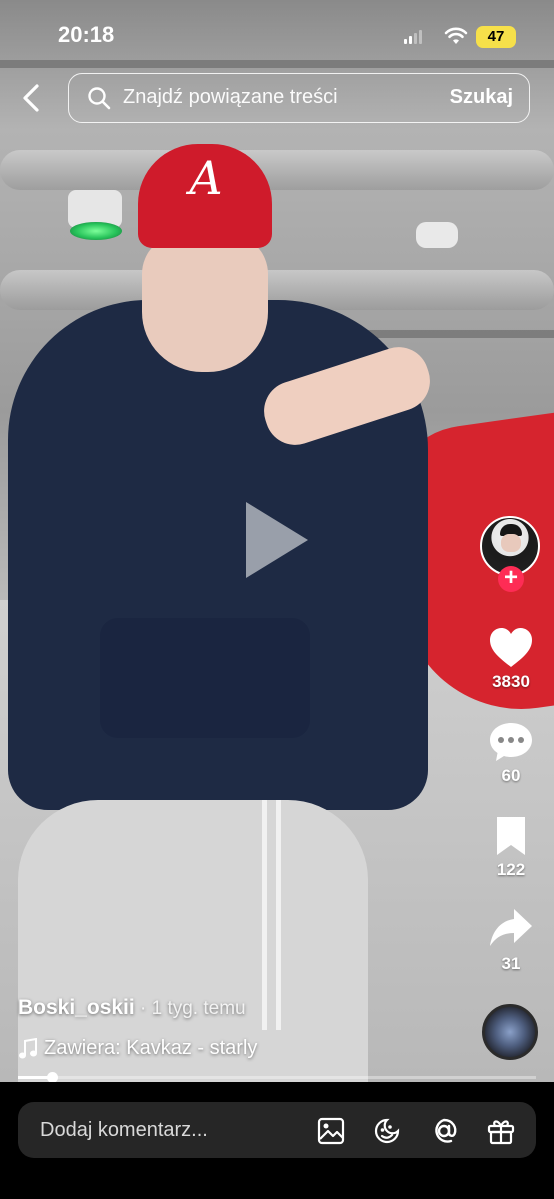 This screenshot has height=1199, width=554. Describe the element at coordinates (511, 836) in the screenshot. I see `bookmark-icon` at that location.